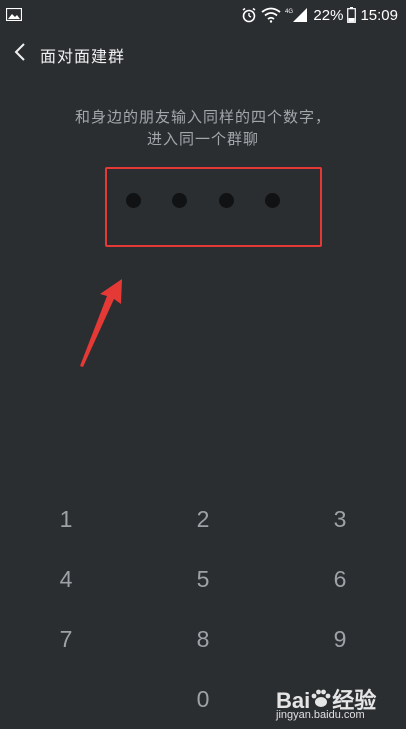 This screenshot has height=729, width=406. I want to click on key-5: 5, so click(203, 579).